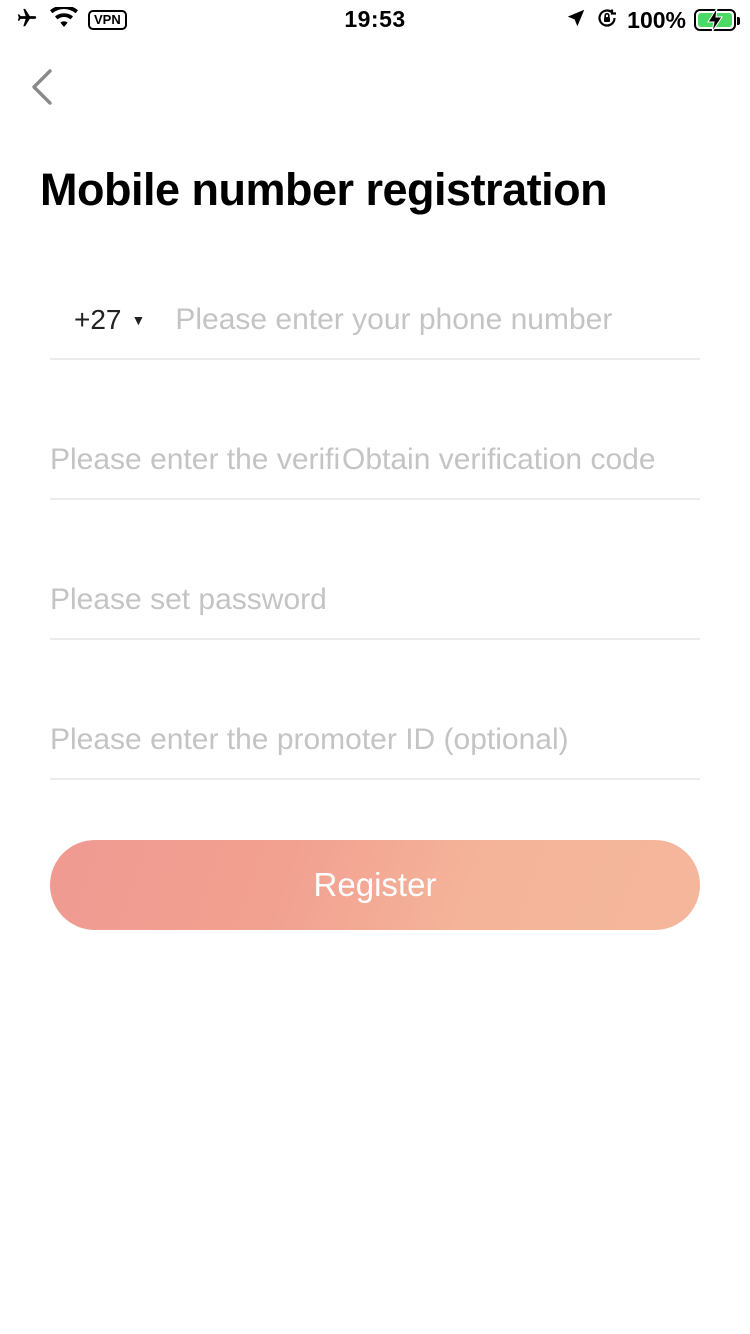  I want to click on register-button: Register, so click(375, 885).